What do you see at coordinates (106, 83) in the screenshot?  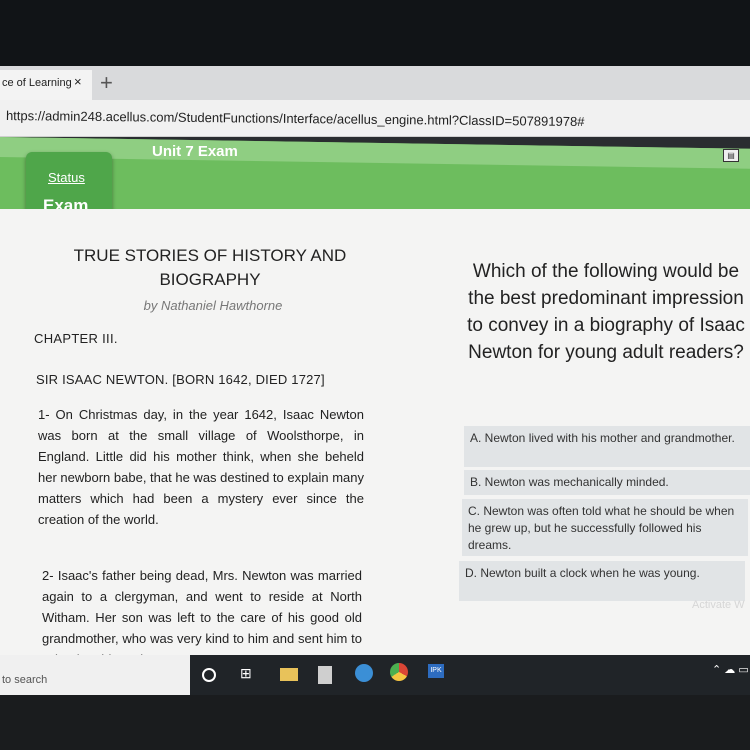 I see `new-tab-button: +` at bounding box center [106, 83].